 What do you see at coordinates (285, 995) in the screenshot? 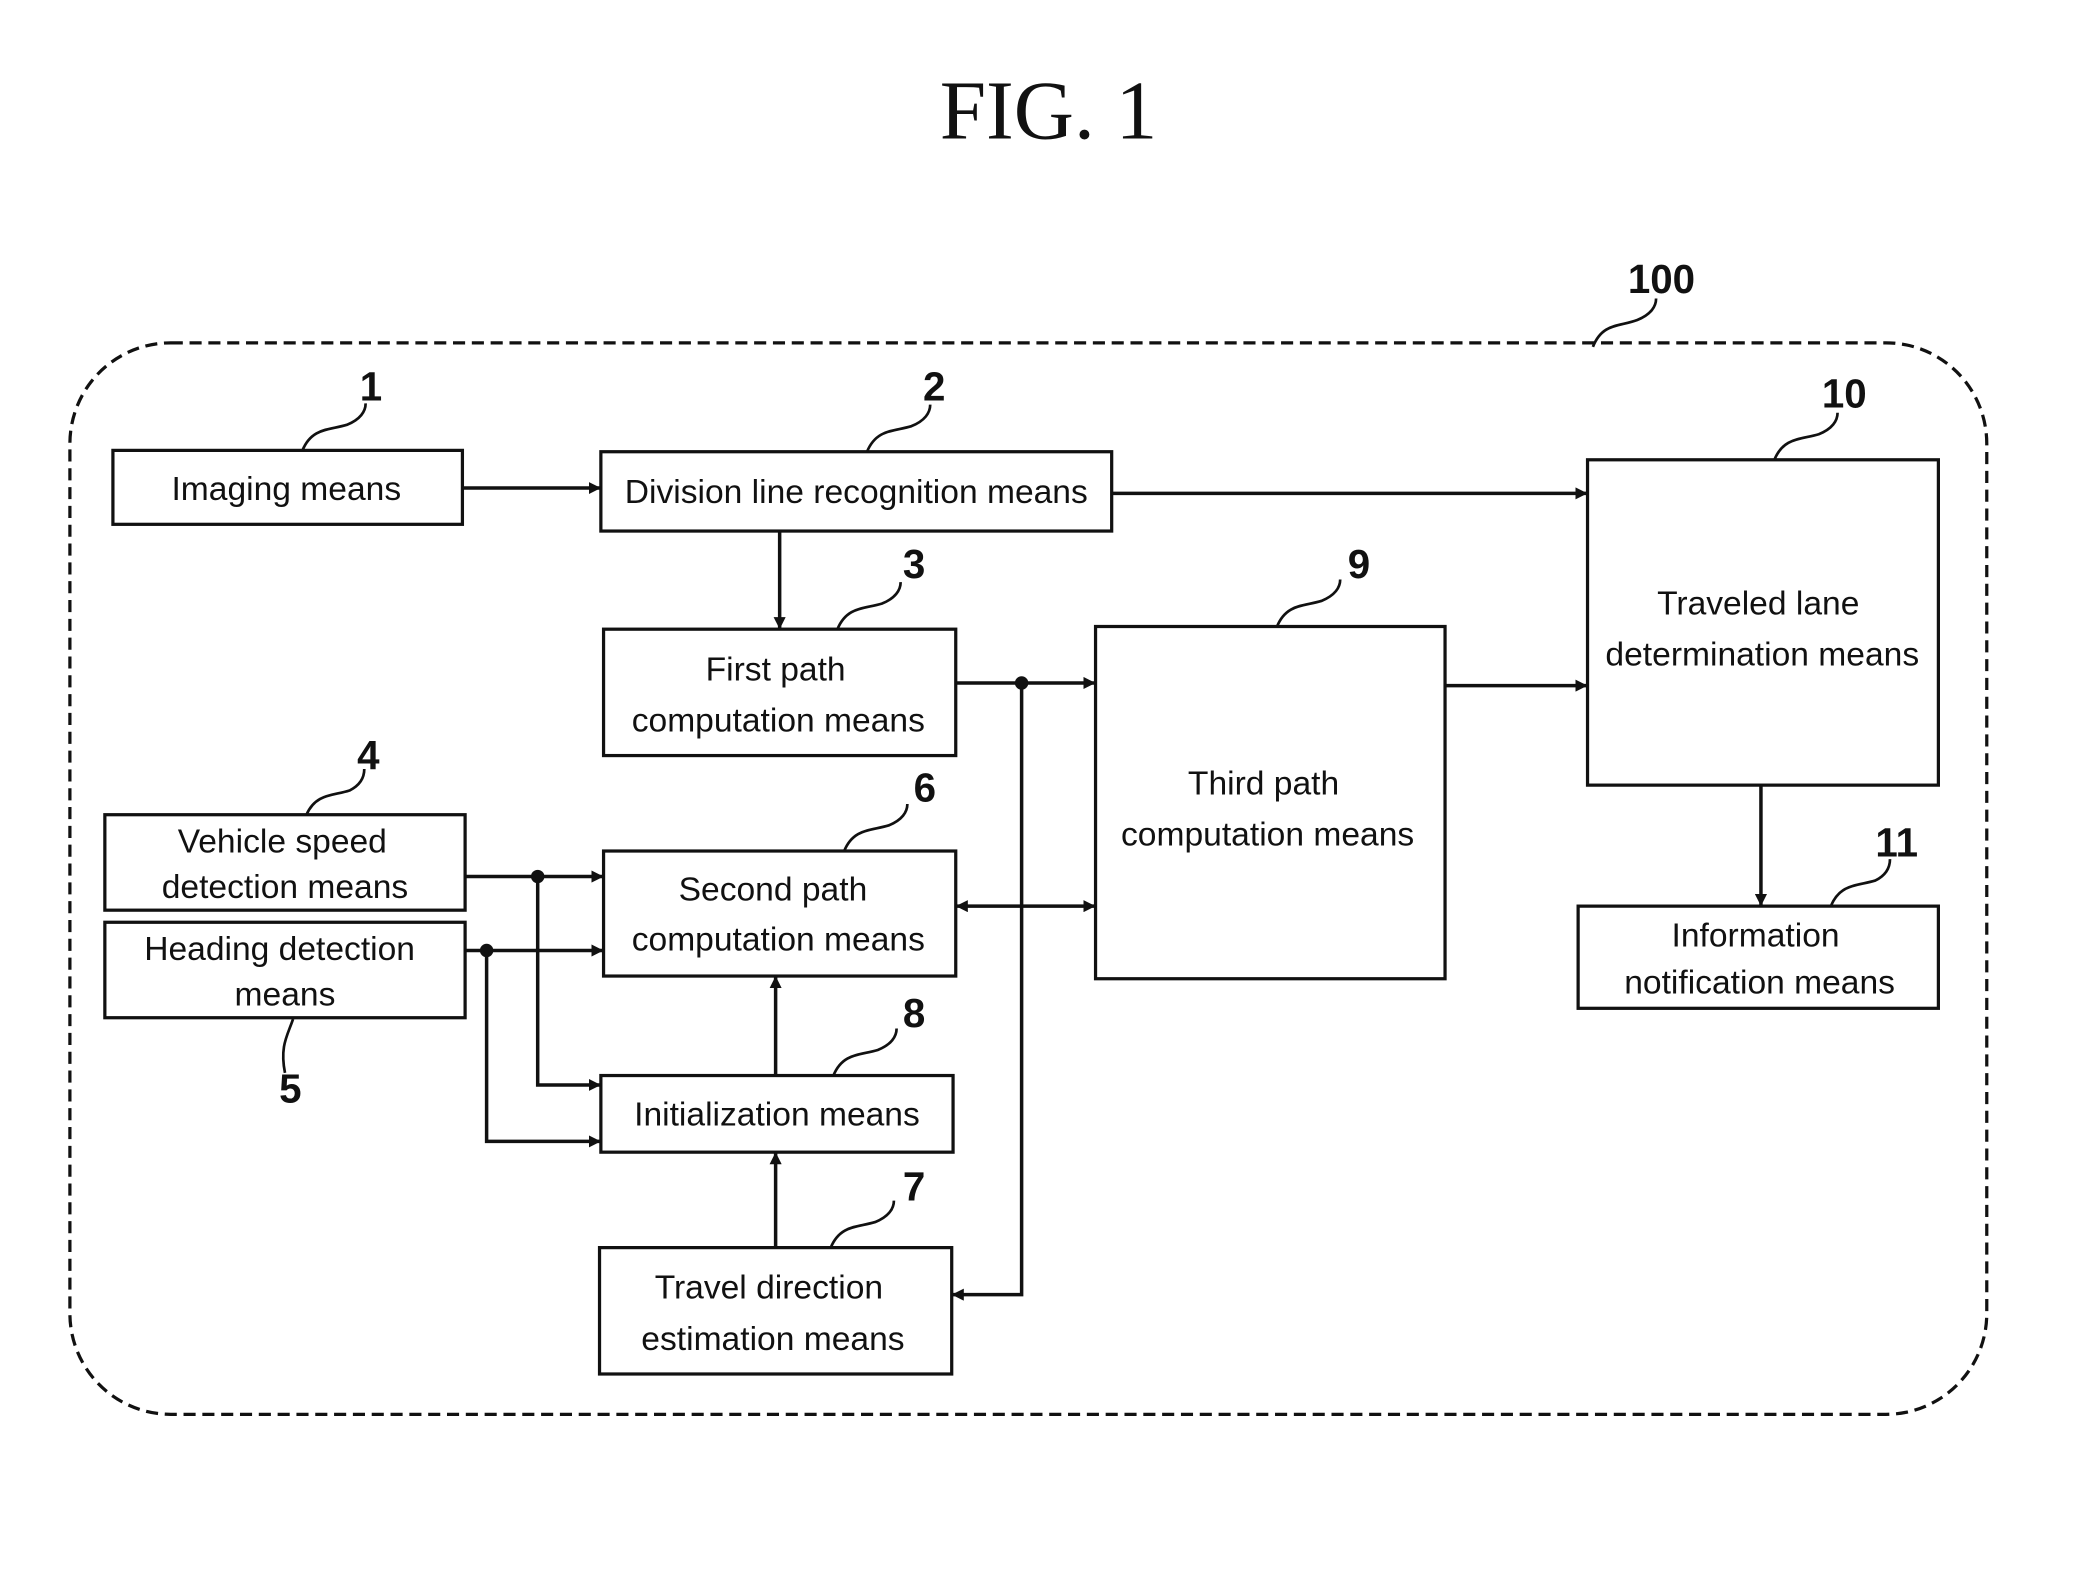
I see `block-heading-label-2: means` at bounding box center [285, 995].